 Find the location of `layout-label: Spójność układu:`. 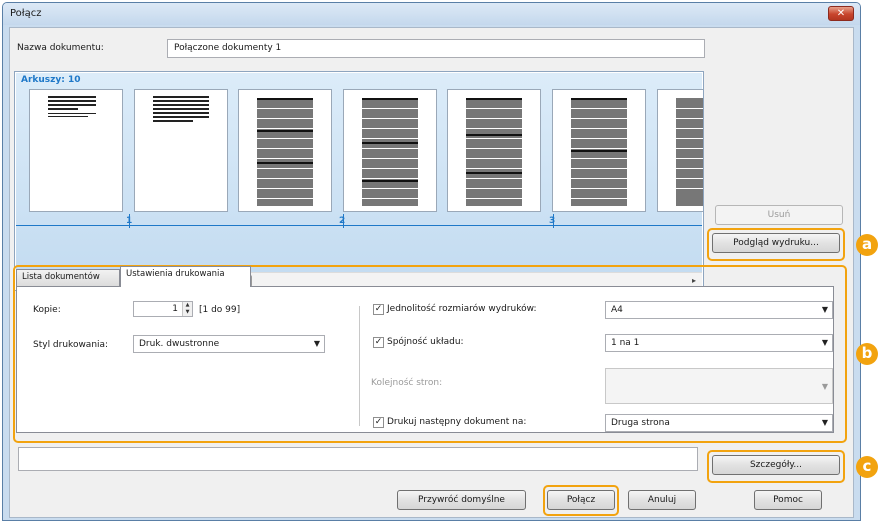

layout-label: Spójność układu: is located at coordinates (425, 342).